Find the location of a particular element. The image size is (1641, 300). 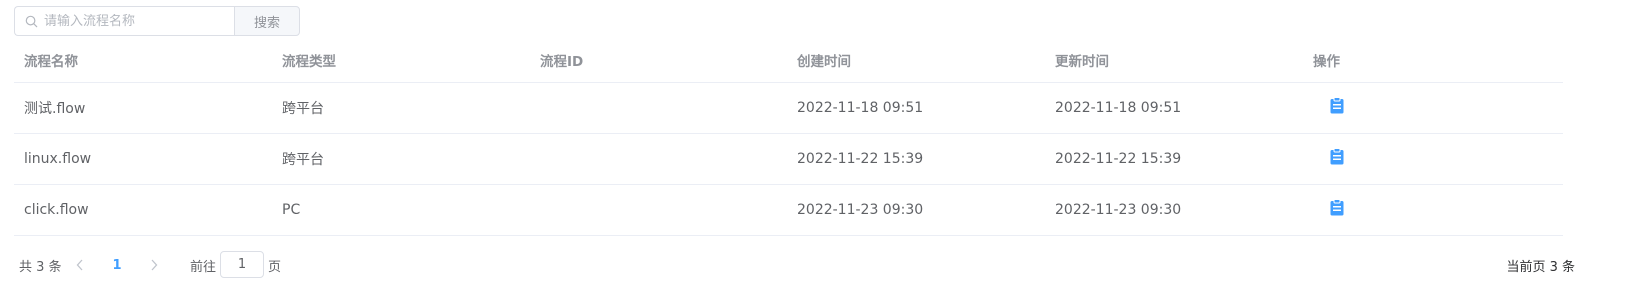

cell-flow-name: linux.flow is located at coordinates (58, 159).